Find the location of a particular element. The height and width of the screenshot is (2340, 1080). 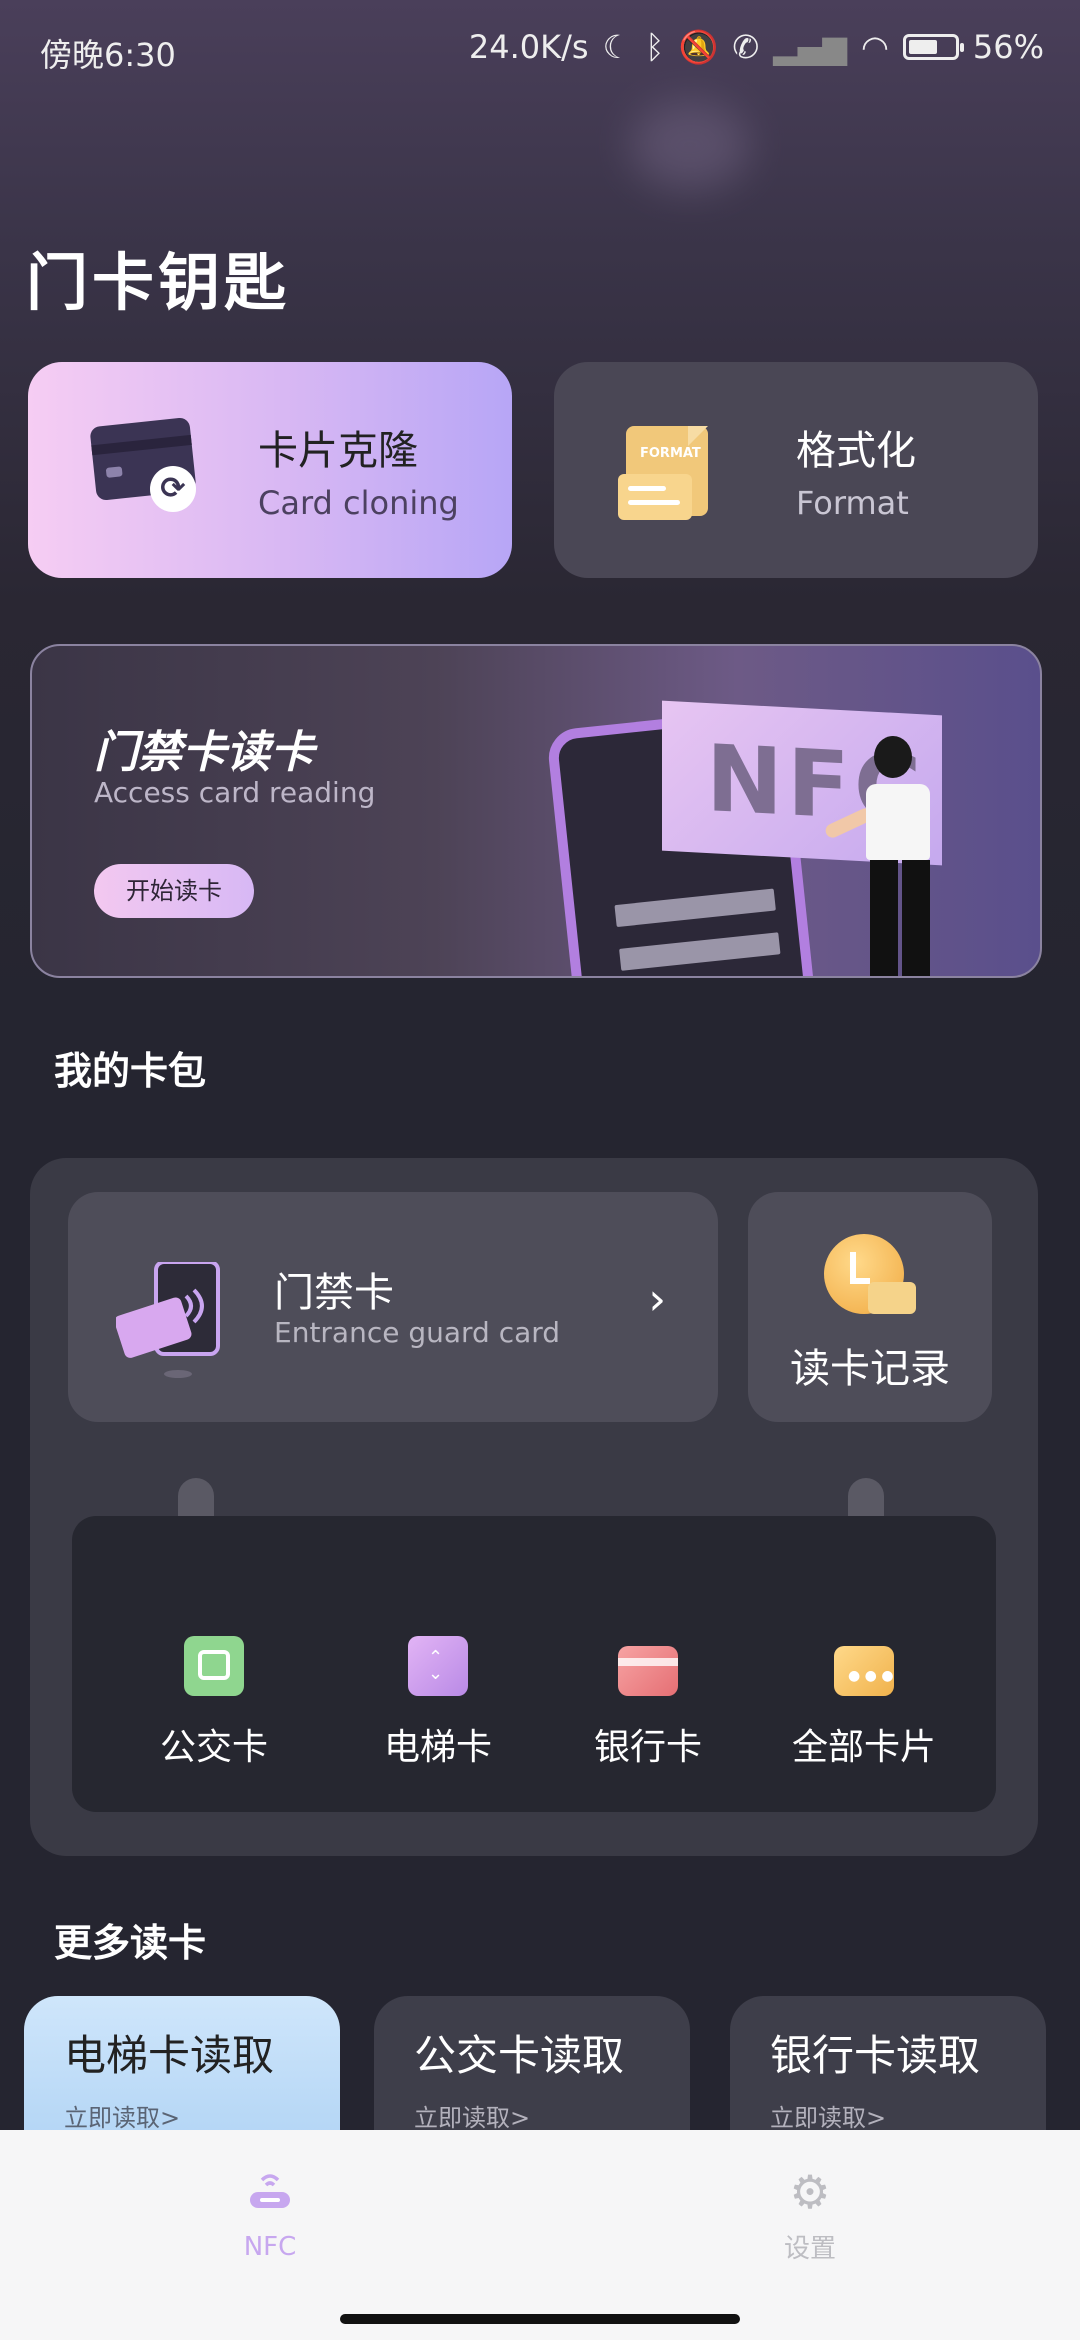

bluetooth-icon: ᛒ is located at coordinates (655, 47).